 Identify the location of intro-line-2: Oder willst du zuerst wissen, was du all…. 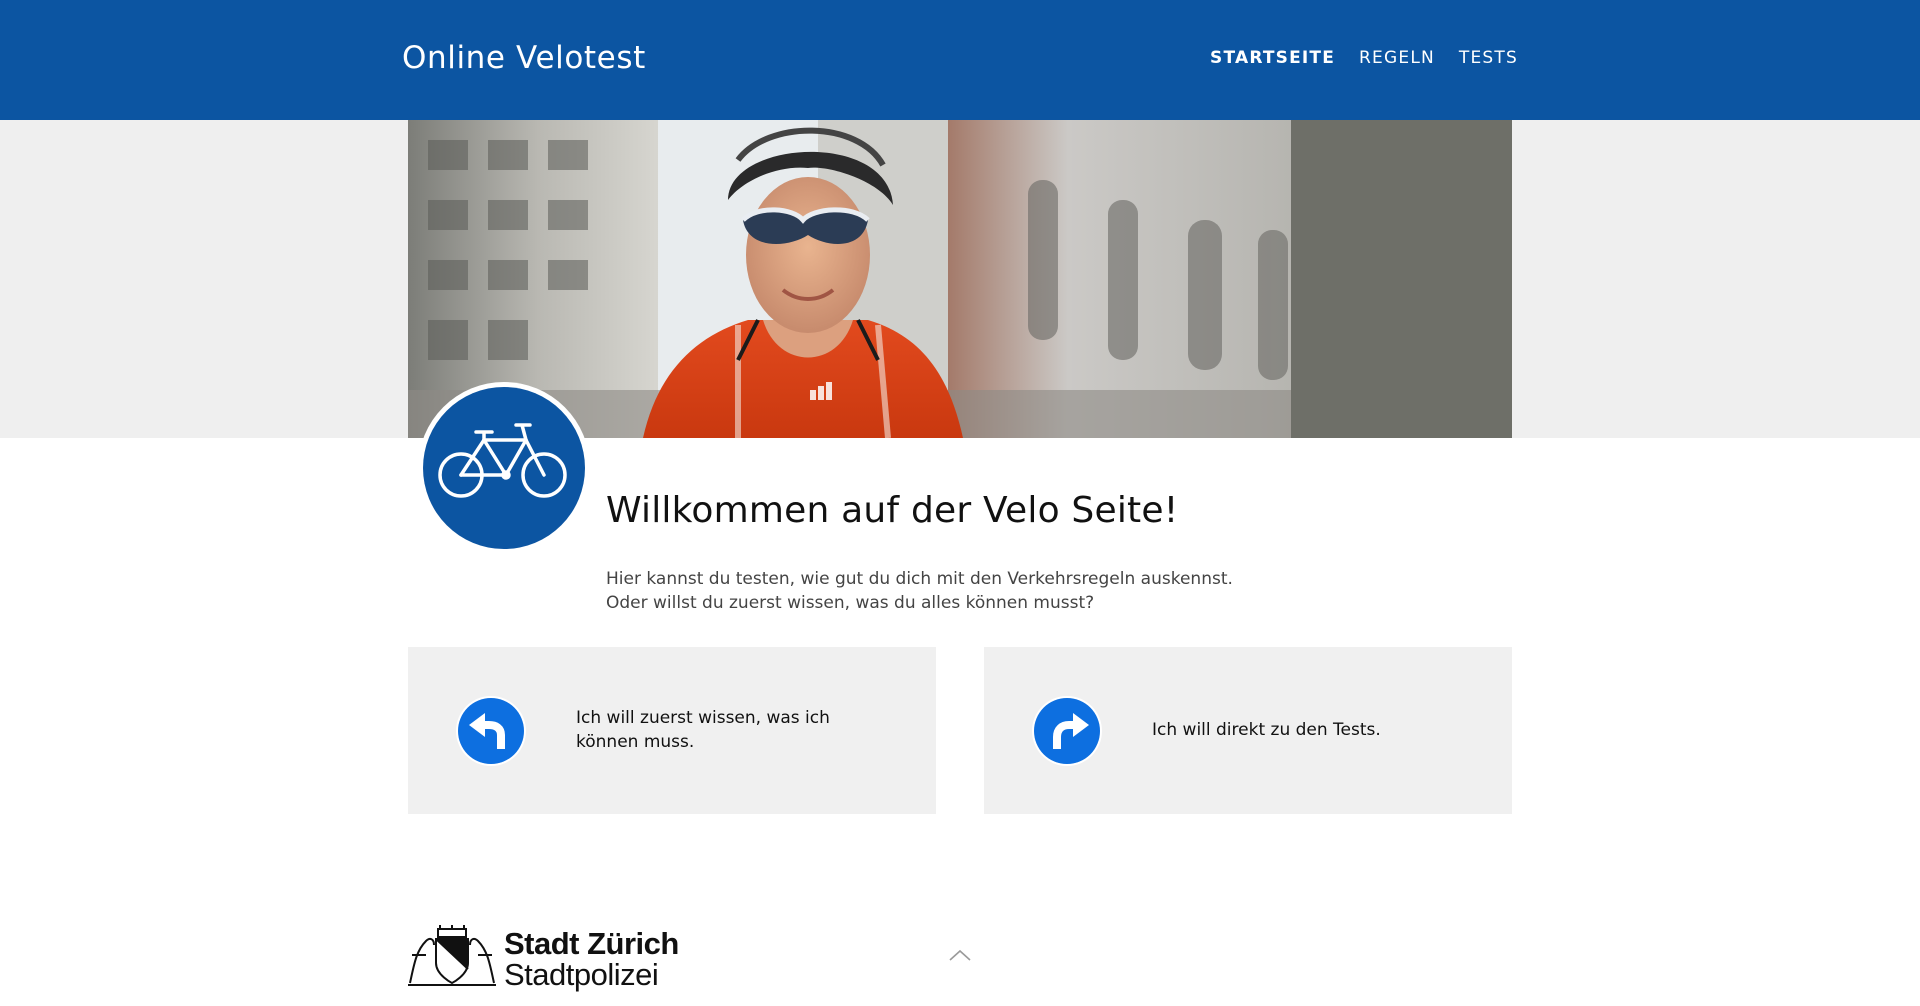
(850, 603).